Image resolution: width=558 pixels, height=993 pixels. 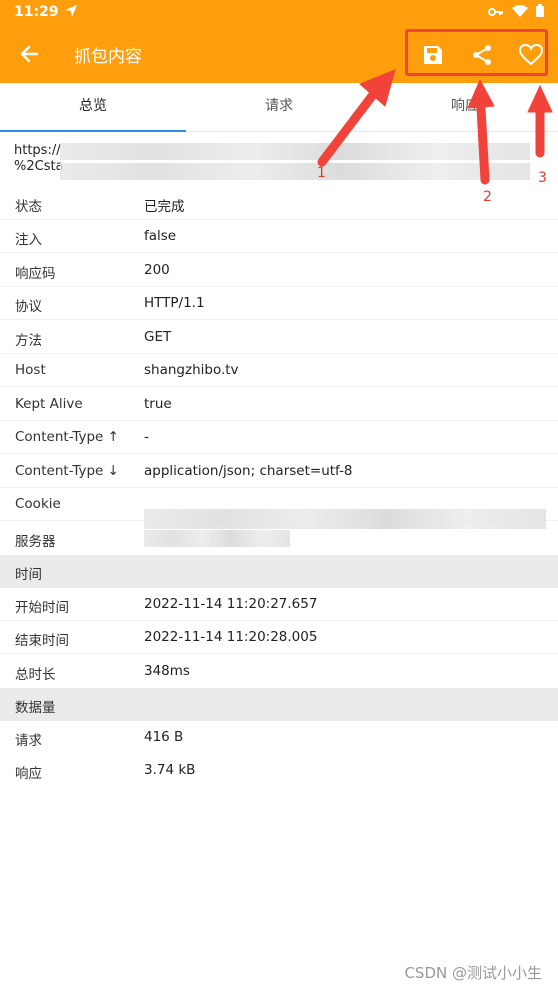 I want to click on url-line-1: https://, so click(x=37, y=150).